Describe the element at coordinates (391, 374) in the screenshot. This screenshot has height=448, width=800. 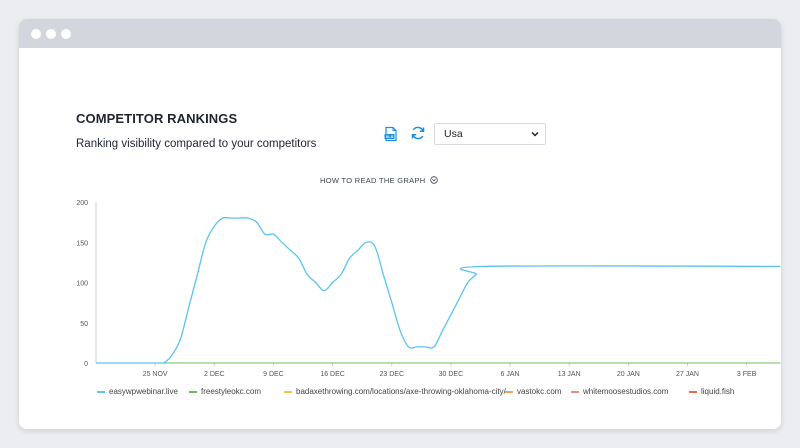
I see `x-tick-label: 23 DEC` at that location.